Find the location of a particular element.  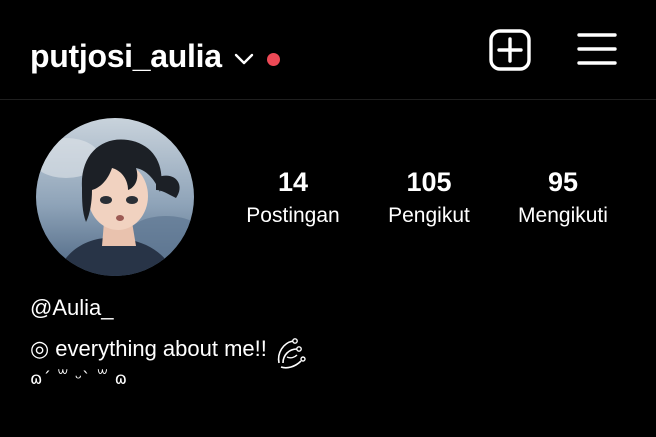

stat-following: 95 Mengikuti is located at coordinates (563, 198).